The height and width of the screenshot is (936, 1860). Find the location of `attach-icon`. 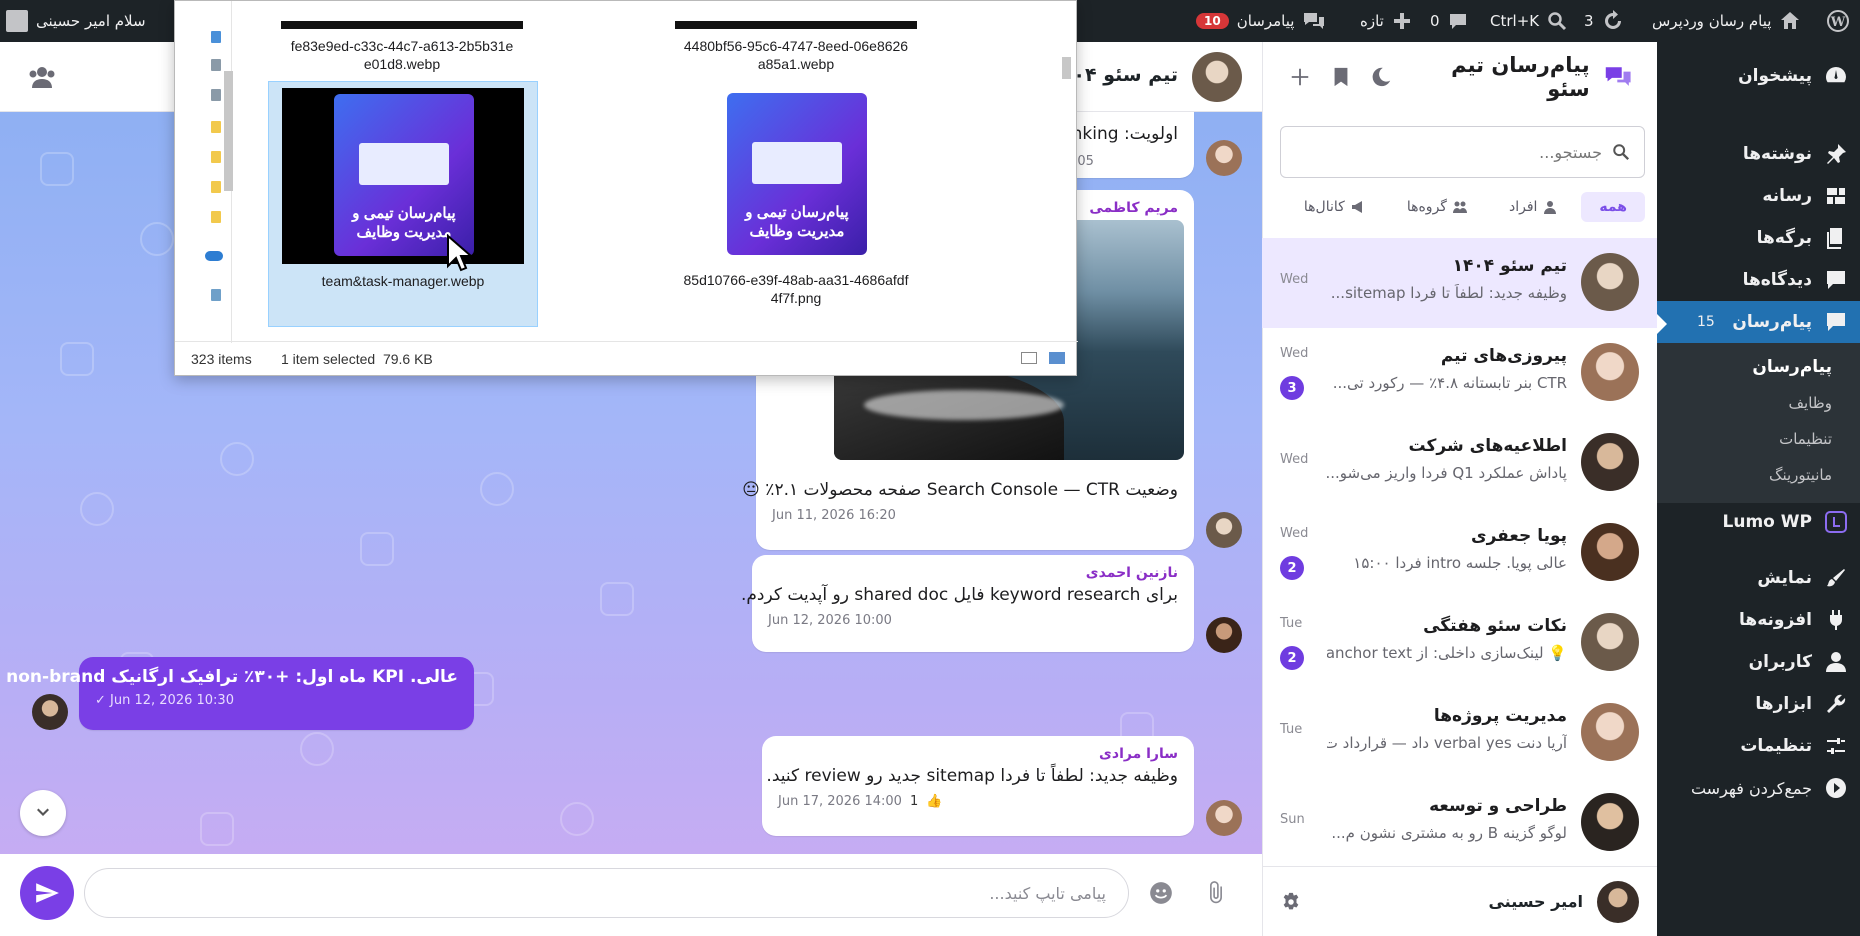

attach-icon is located at coordinates (1216, 893).